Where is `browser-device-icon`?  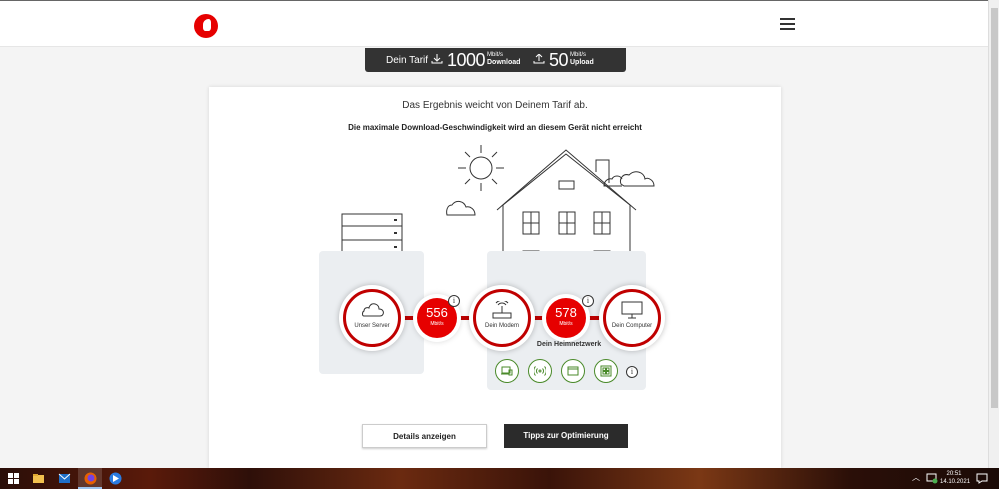 browser-device-icon is located at coordinates (573, 371).